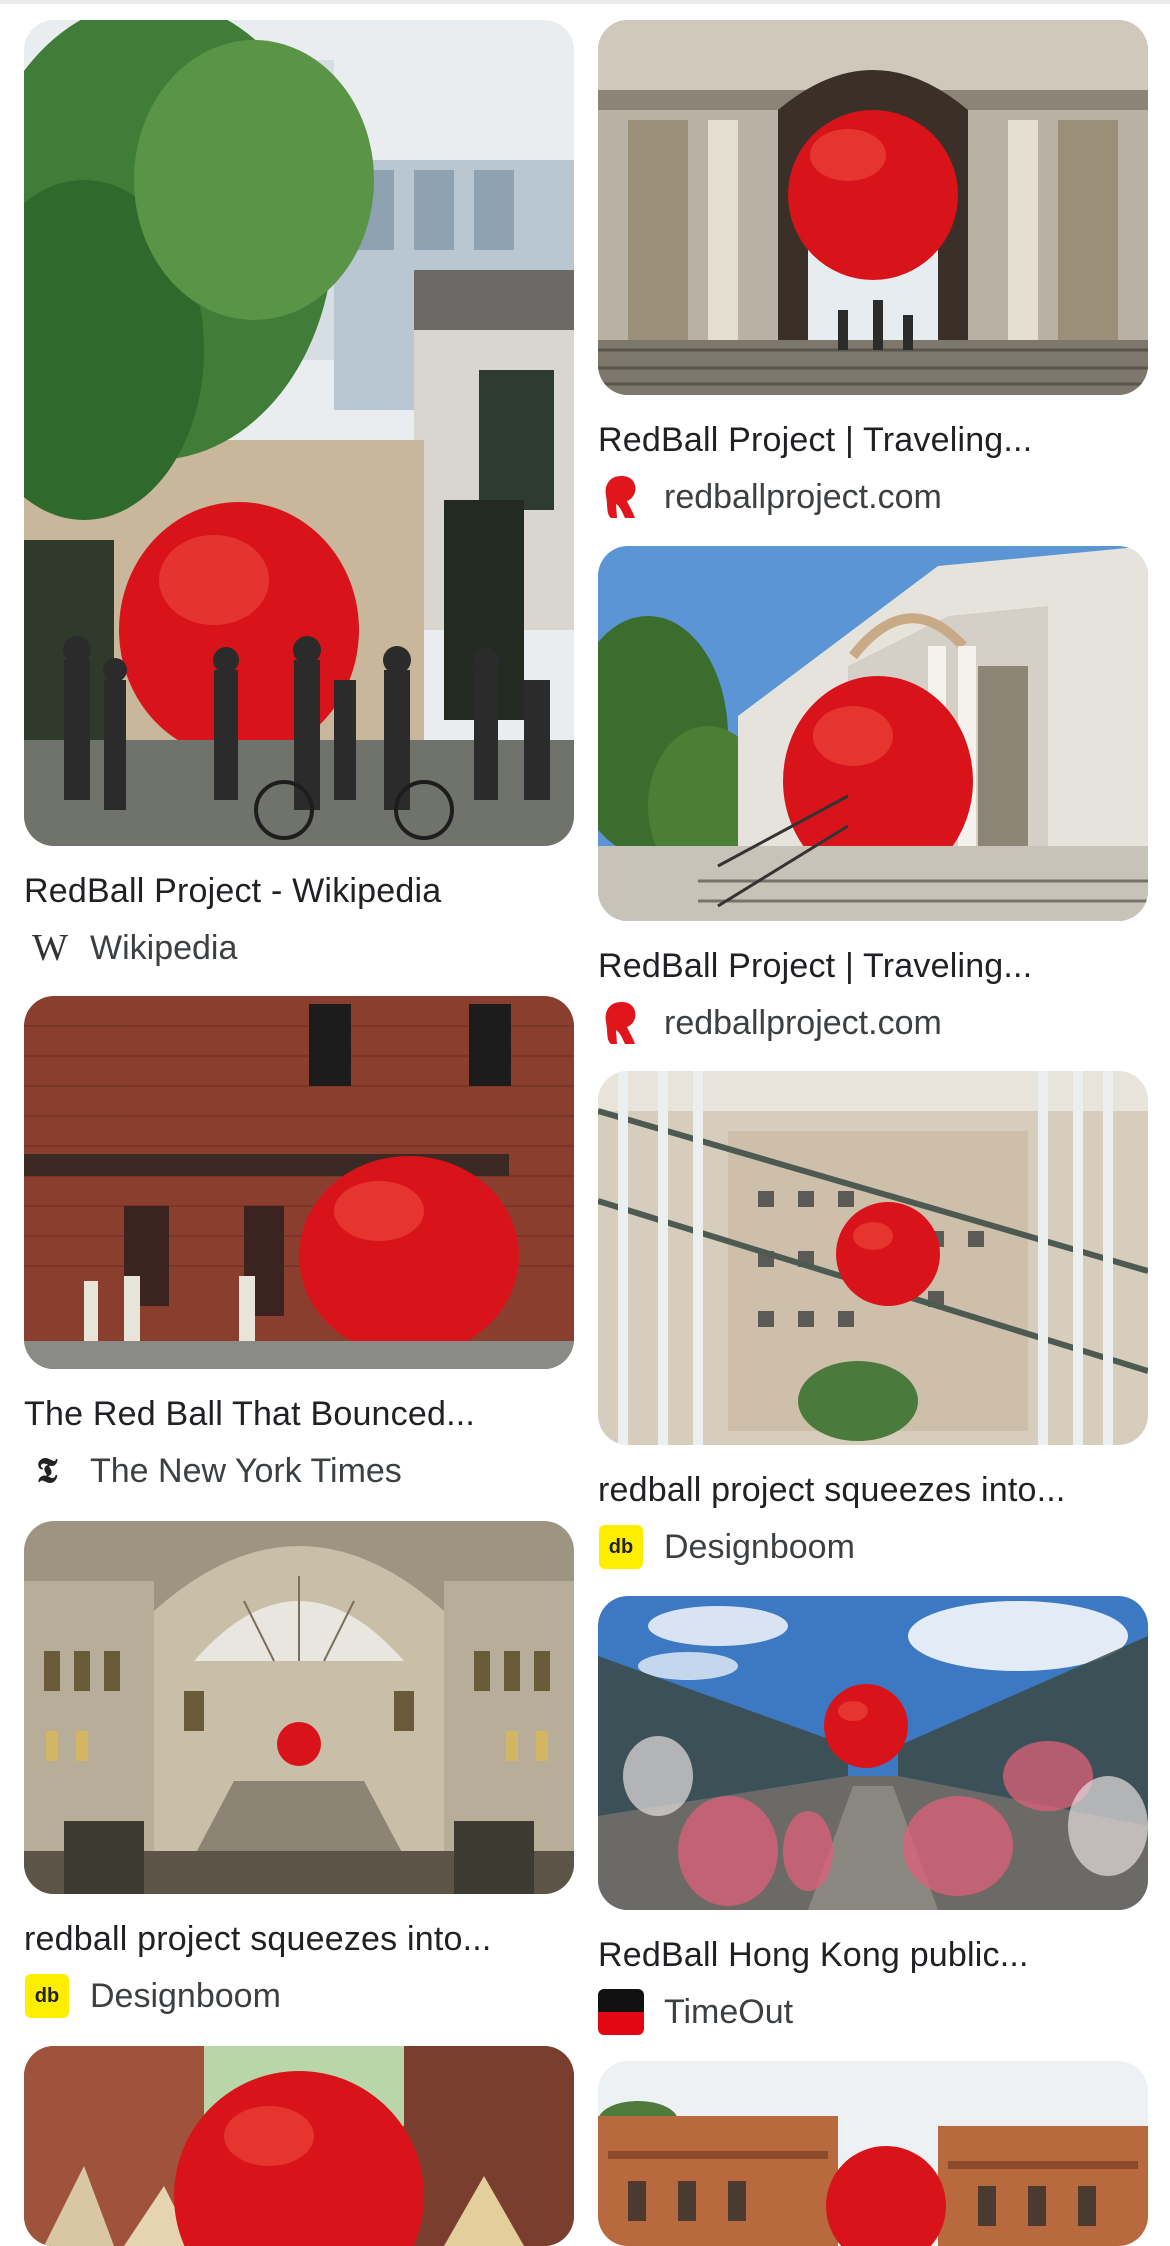 The image size is (1170, 2246). I want to click on result-title: RedBall Project - Wikipedia, so click(299, 891).